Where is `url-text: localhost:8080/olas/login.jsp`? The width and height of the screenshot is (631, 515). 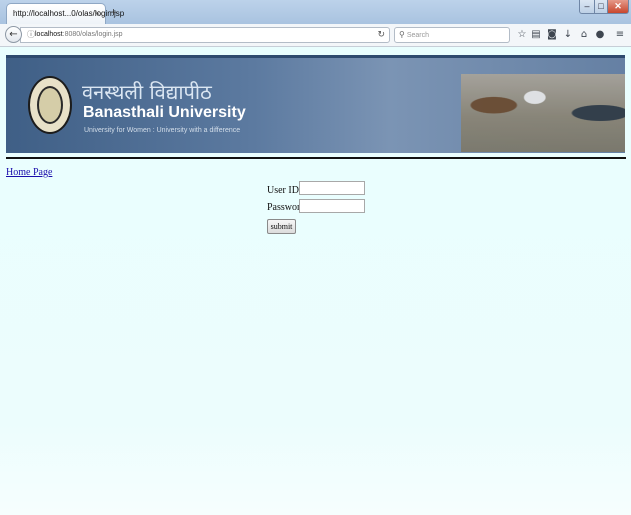 url-text: localhost:8080/olas/login.jsp is located at coordinates (79, 35).